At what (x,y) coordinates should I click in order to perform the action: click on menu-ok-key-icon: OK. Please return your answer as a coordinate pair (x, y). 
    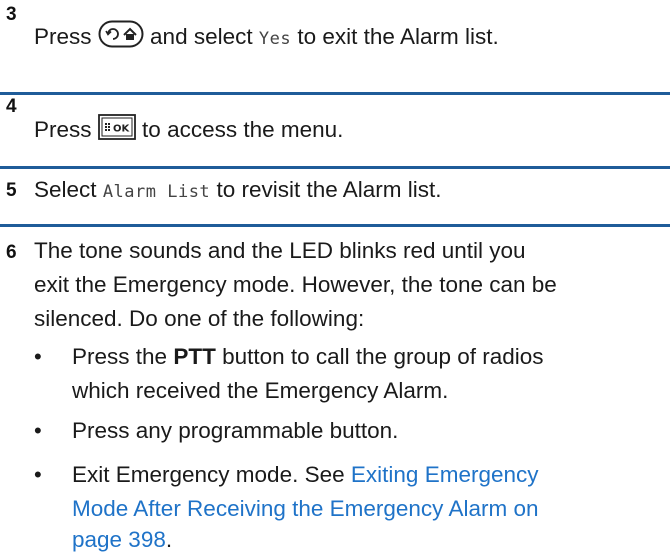
    Looking at the image, I should click on (116, 131).